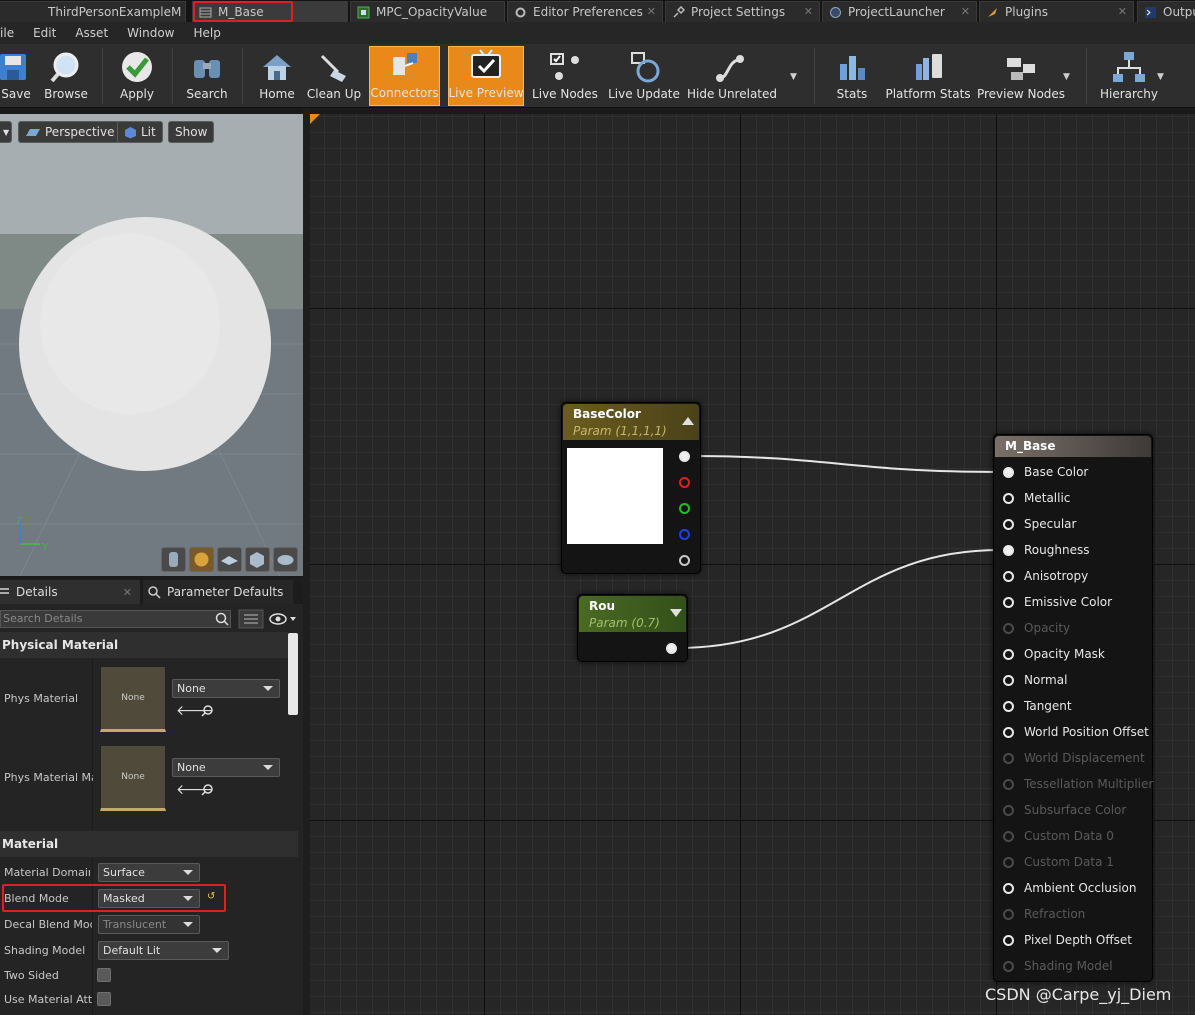 The height and width of the screenshot is (1015, 1195). I want to click on physical-material-section-header: Physical Material, so click(144, 645).